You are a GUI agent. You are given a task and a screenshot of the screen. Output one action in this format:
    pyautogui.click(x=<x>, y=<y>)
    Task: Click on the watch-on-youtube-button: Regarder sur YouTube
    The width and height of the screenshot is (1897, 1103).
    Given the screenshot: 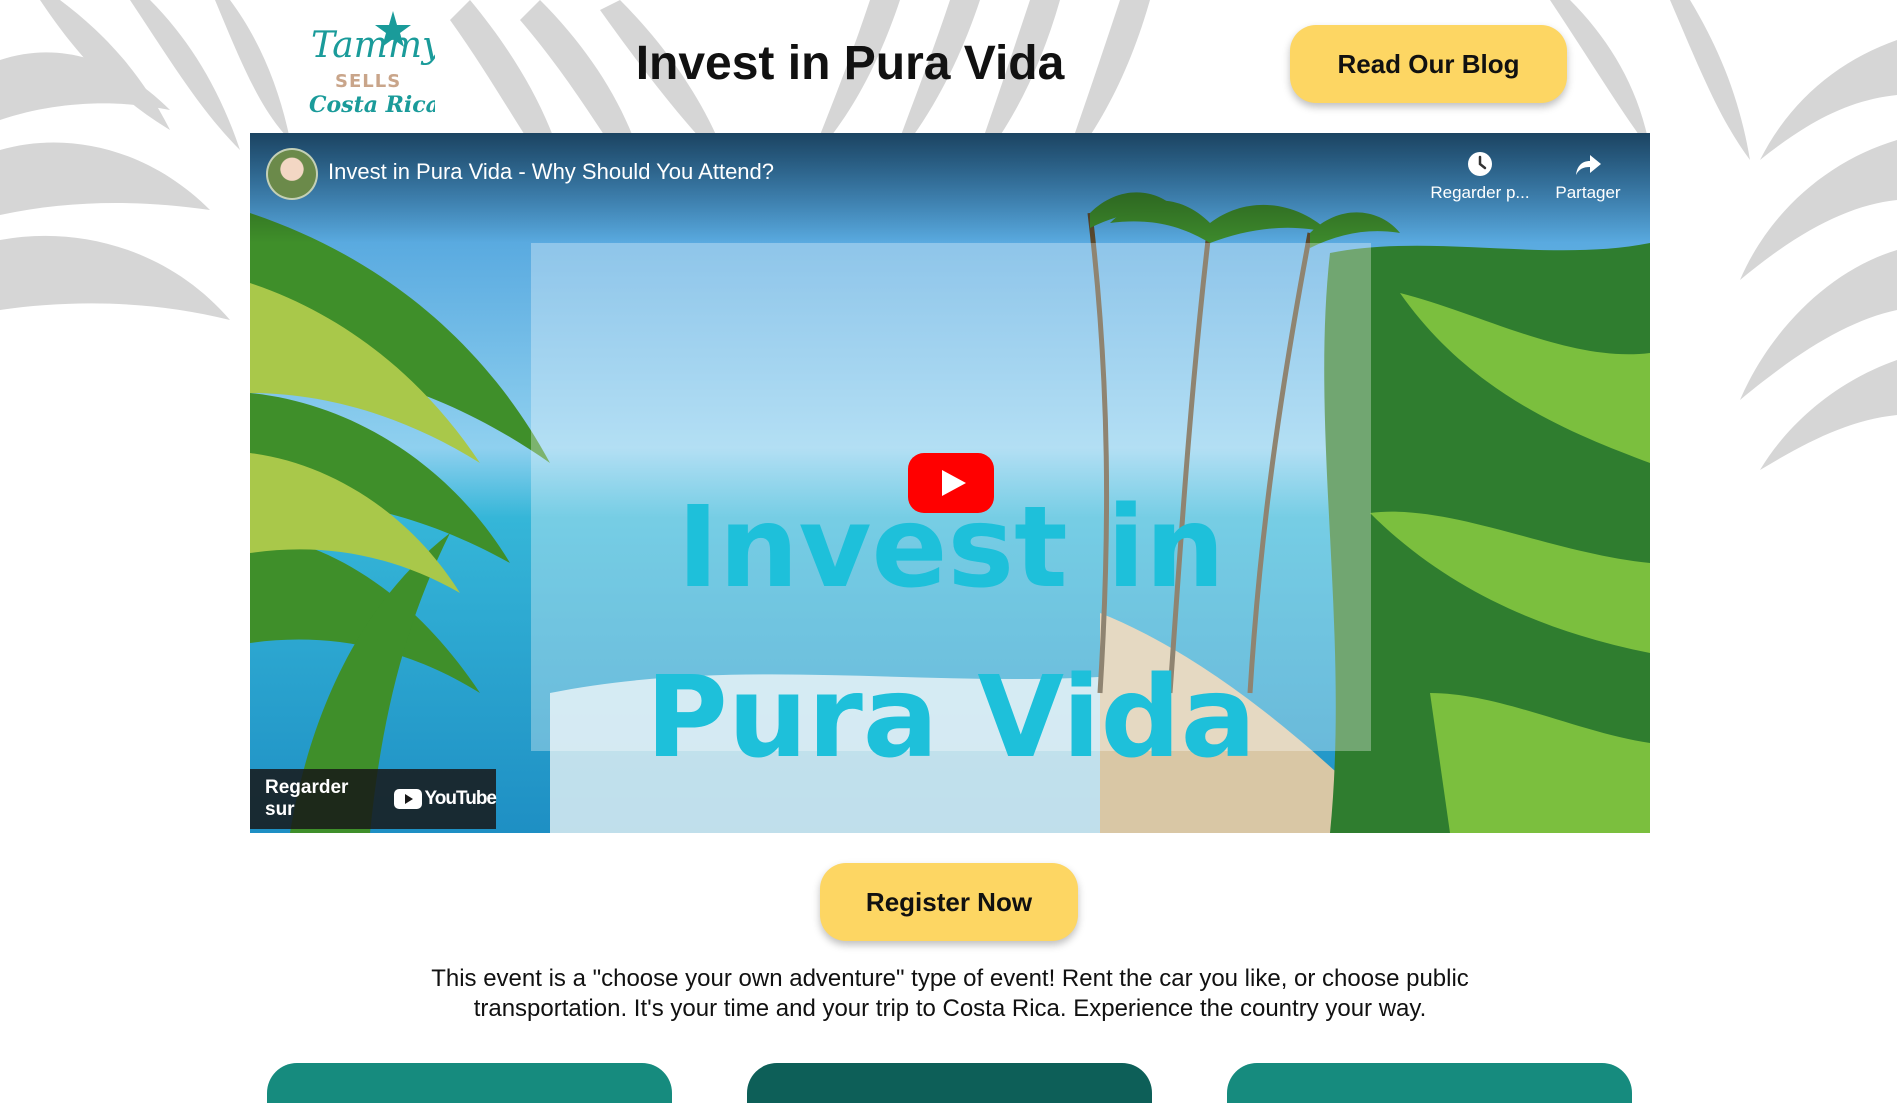 What is the action you would take?
    pyautogui.click(x=373, y=799)
    